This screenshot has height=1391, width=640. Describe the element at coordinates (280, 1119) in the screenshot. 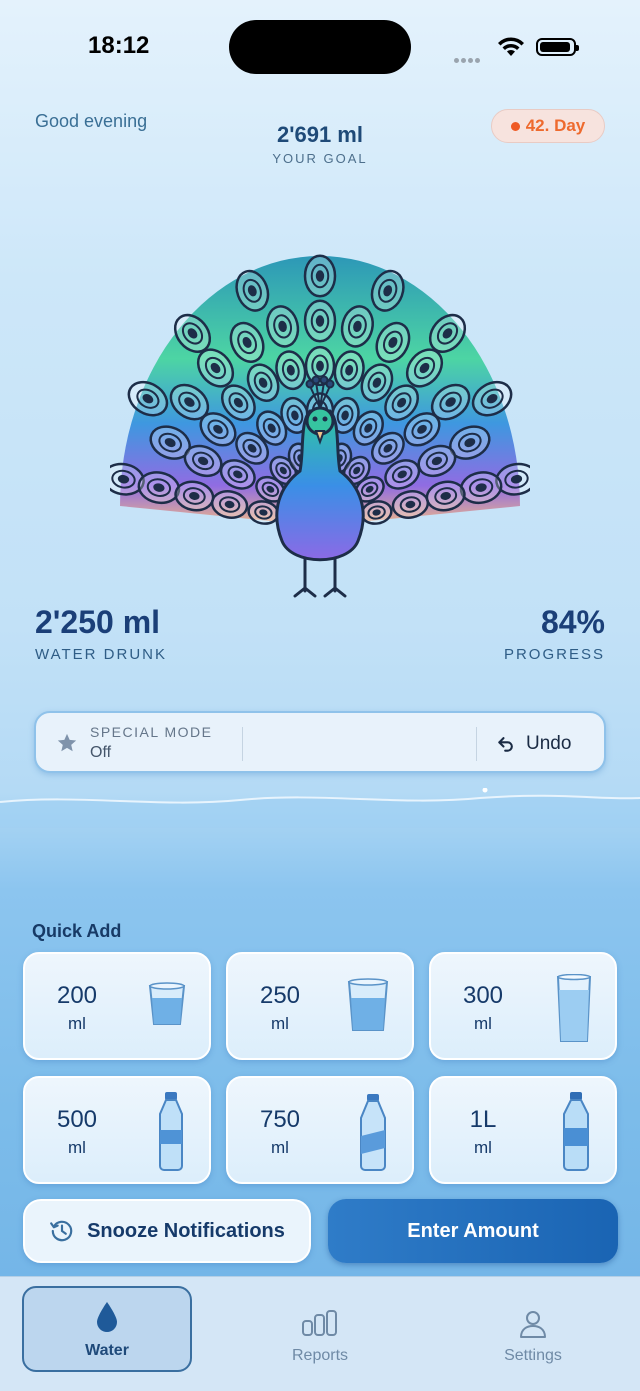

I see `quick-add-amount: 750` at that location.